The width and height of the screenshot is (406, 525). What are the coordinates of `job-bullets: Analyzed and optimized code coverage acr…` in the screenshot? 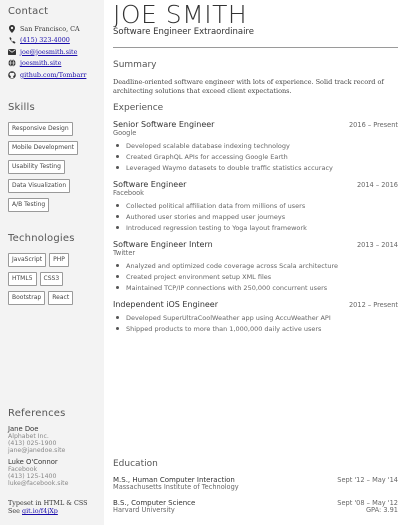 It's located at (255, 276).